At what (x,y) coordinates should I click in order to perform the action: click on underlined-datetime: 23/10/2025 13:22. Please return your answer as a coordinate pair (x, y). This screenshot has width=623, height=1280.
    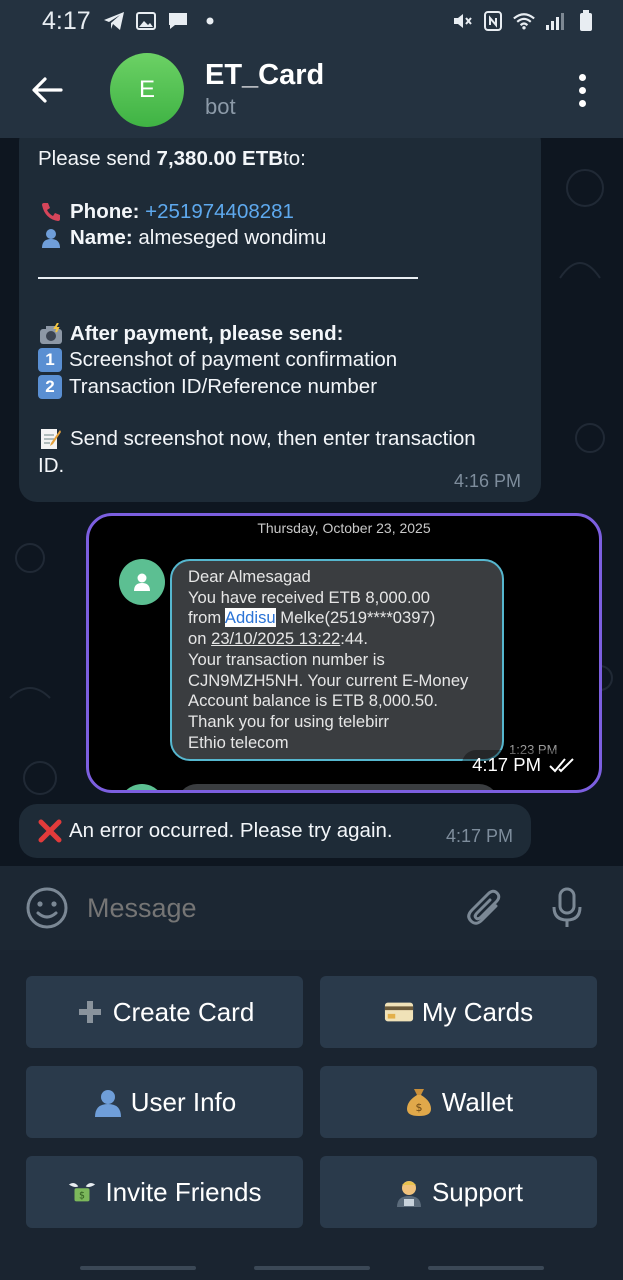
    Looking at the image, I should click on (276, 639).